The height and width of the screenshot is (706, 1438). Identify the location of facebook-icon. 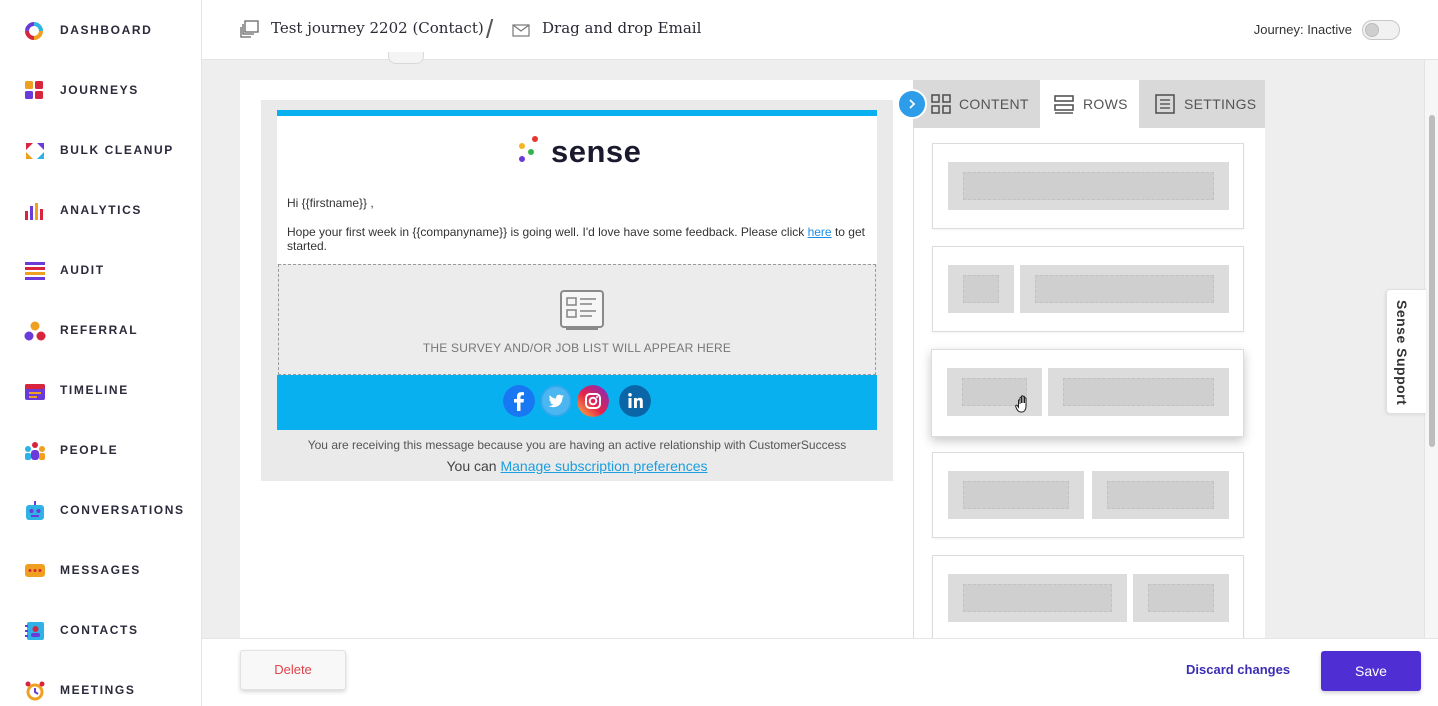
(519, 401).